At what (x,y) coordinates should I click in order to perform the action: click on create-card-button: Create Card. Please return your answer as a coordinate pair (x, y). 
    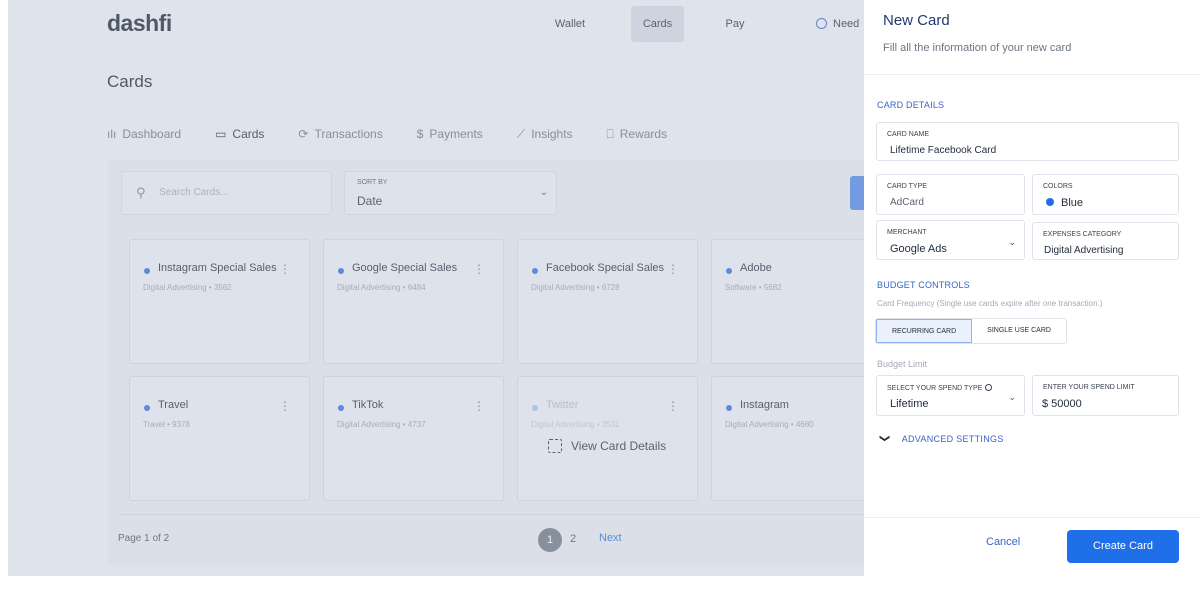
    Looking at the image, I should click on (1123, 546).